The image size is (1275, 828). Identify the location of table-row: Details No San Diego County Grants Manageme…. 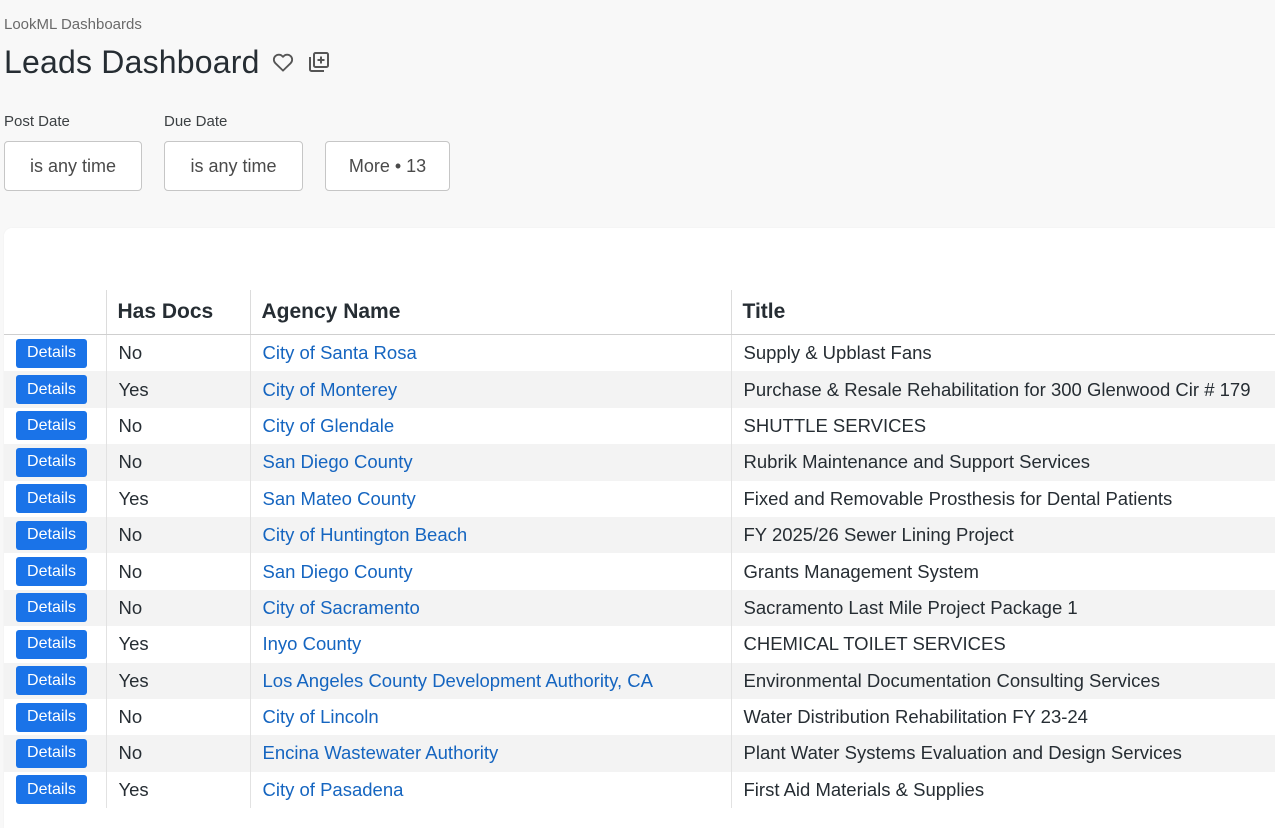
(639, 571).